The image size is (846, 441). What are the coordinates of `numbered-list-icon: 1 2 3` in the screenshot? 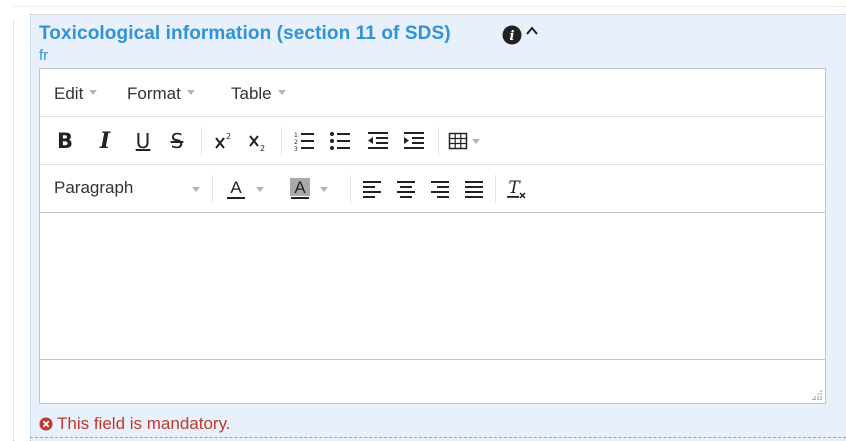 It's located at (304, 142).